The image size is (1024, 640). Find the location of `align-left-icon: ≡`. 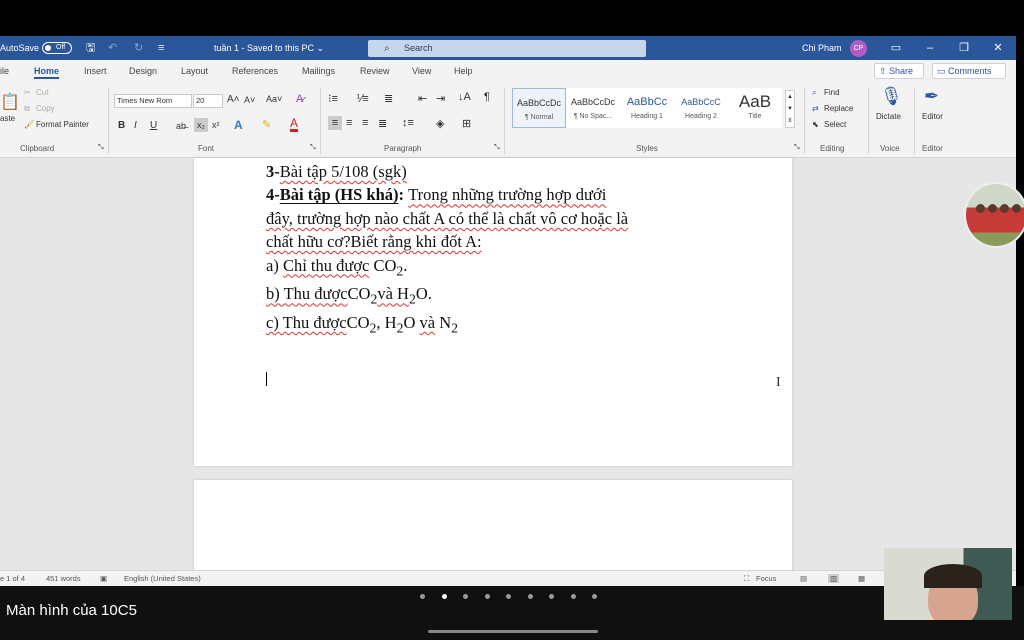

align-left-icon: ≡ is located at coordinates (335, 123).